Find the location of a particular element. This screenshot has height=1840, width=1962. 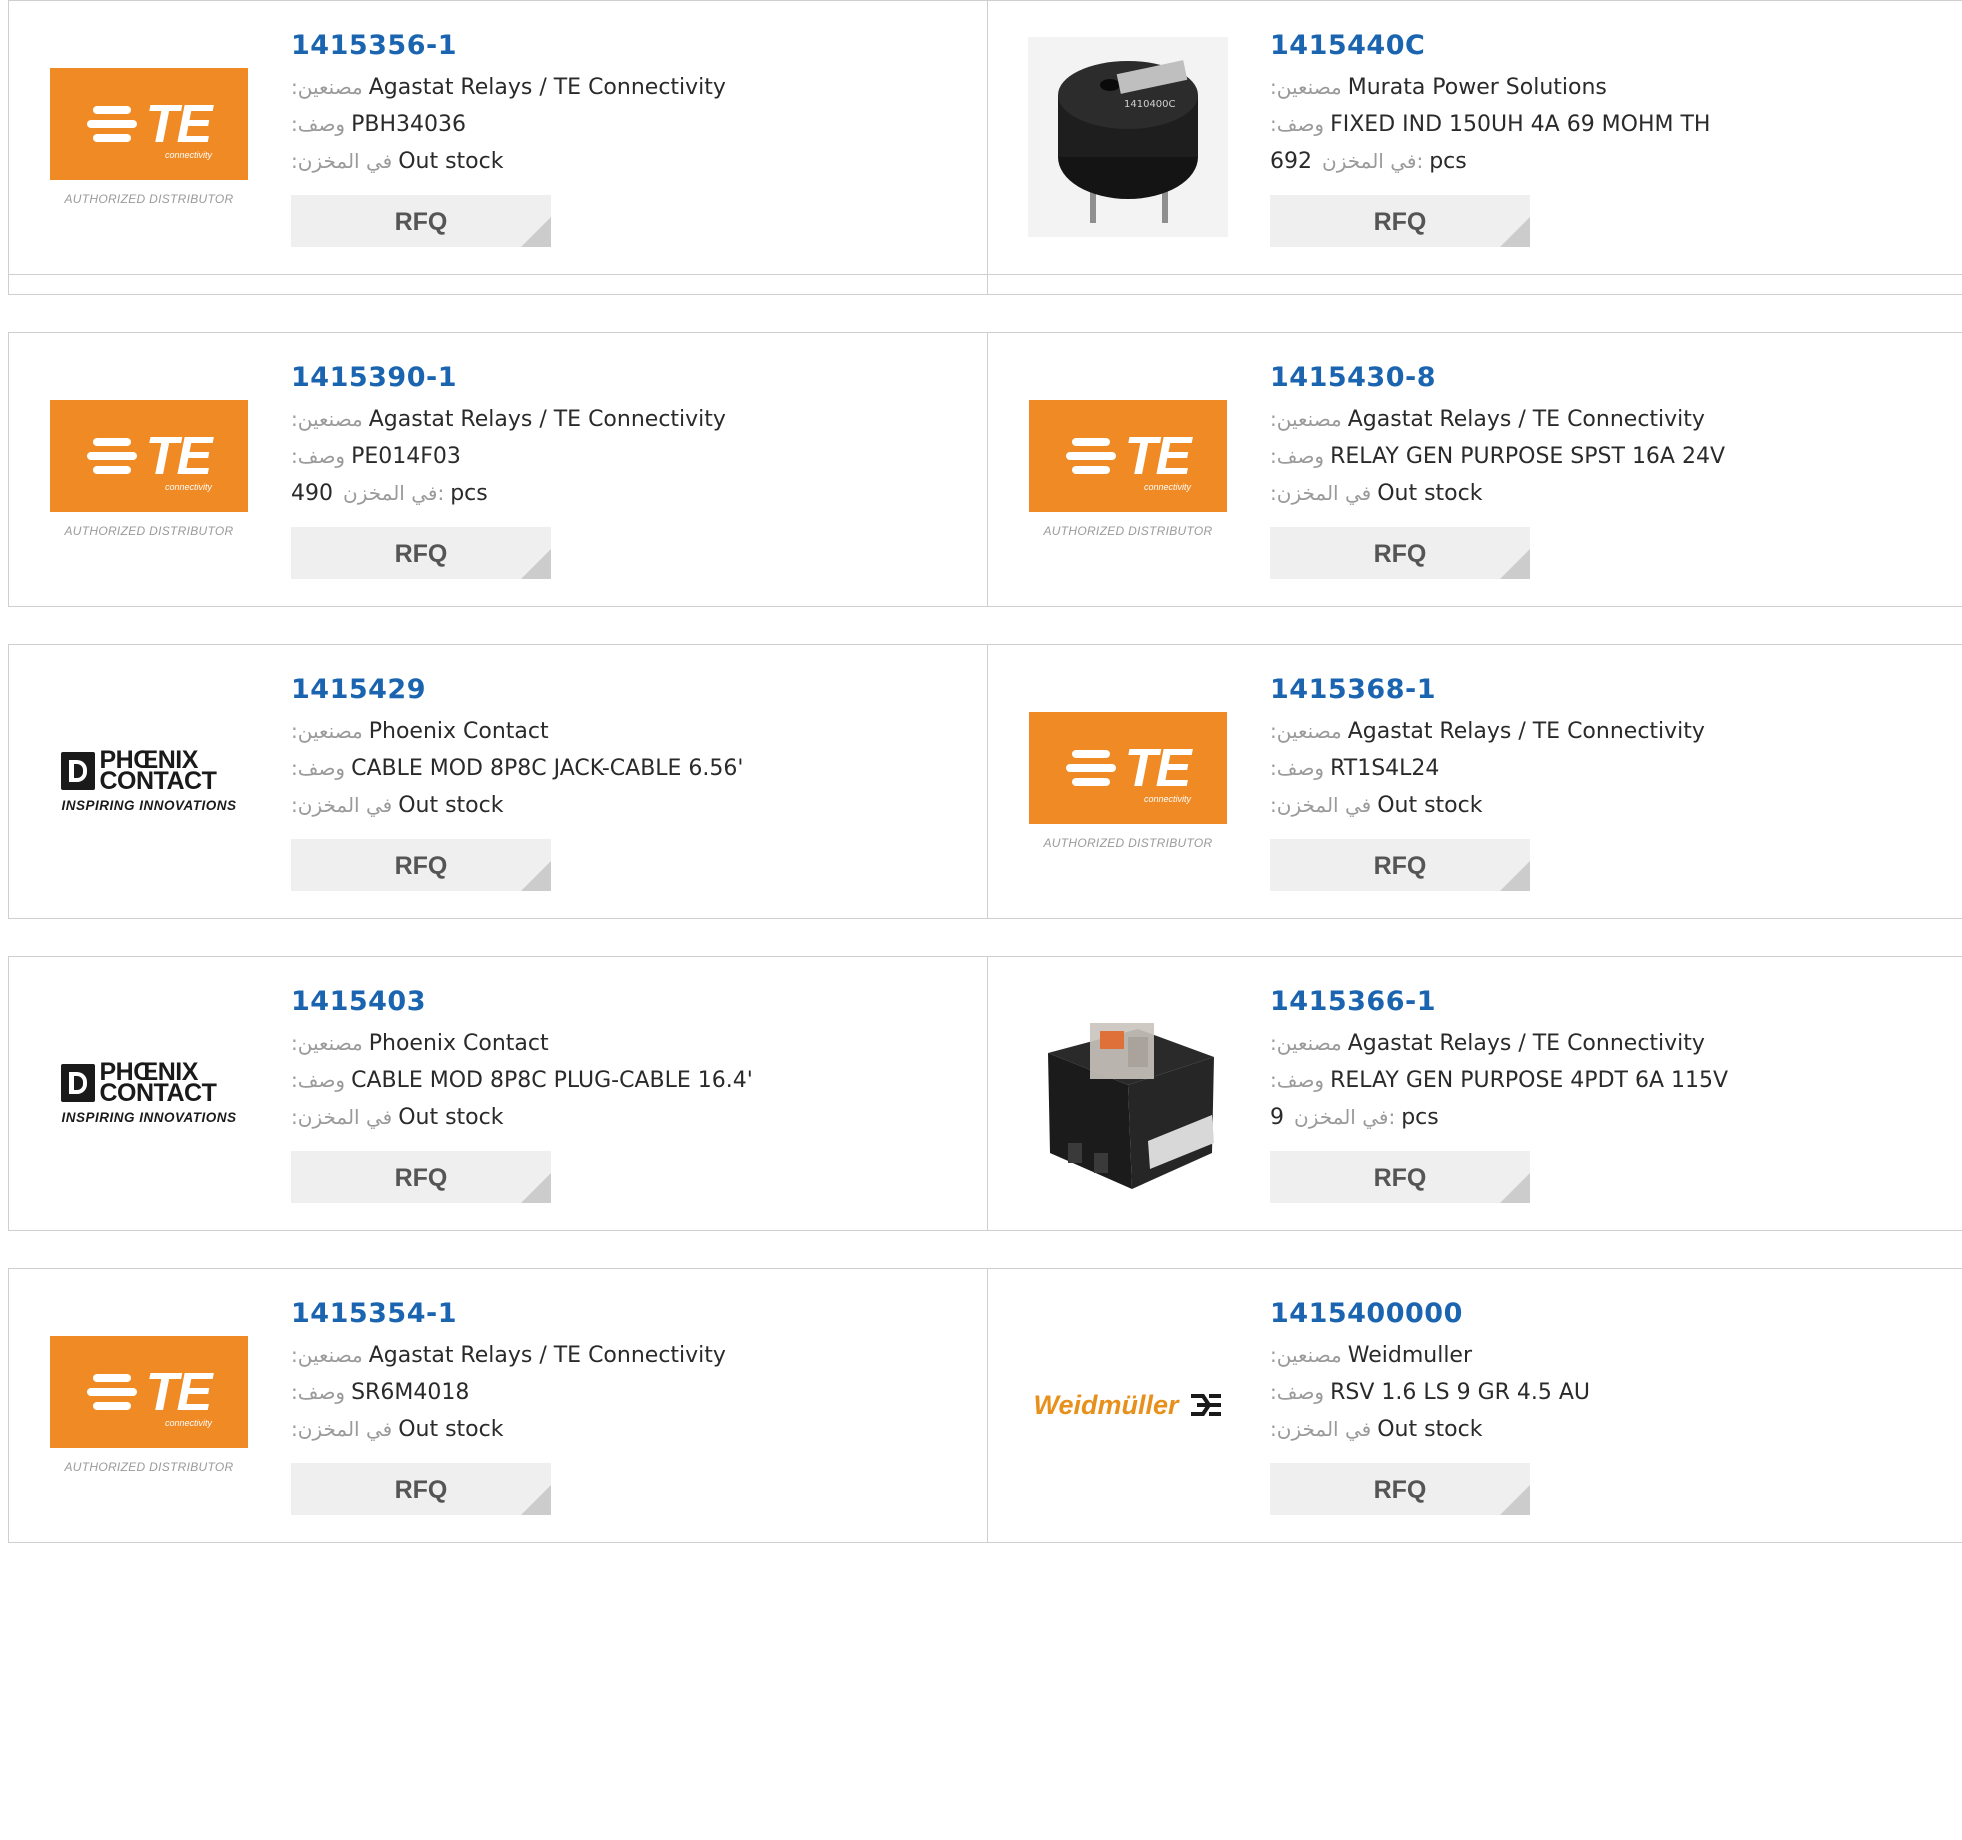

description-row: :وصف RELAY GEN PURPOSE 4PDT 6A 115V is located at coordinates (1616, 1086).